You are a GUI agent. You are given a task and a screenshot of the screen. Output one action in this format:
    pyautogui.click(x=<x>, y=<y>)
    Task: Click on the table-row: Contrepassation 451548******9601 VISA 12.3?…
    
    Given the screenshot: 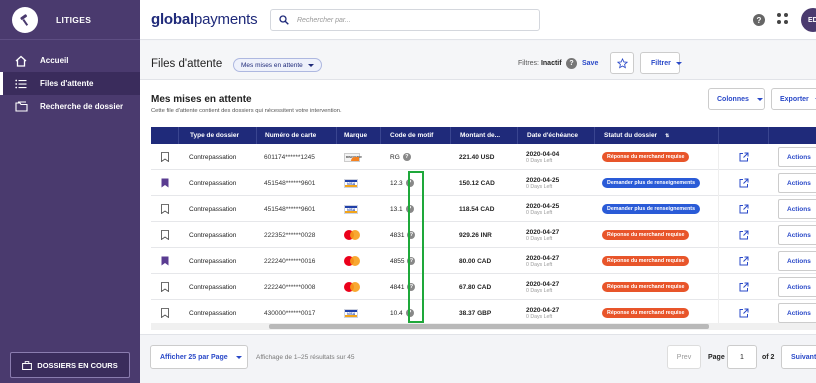 What is the action you would take?
    pyautogui.click(x=483, y=183)
    